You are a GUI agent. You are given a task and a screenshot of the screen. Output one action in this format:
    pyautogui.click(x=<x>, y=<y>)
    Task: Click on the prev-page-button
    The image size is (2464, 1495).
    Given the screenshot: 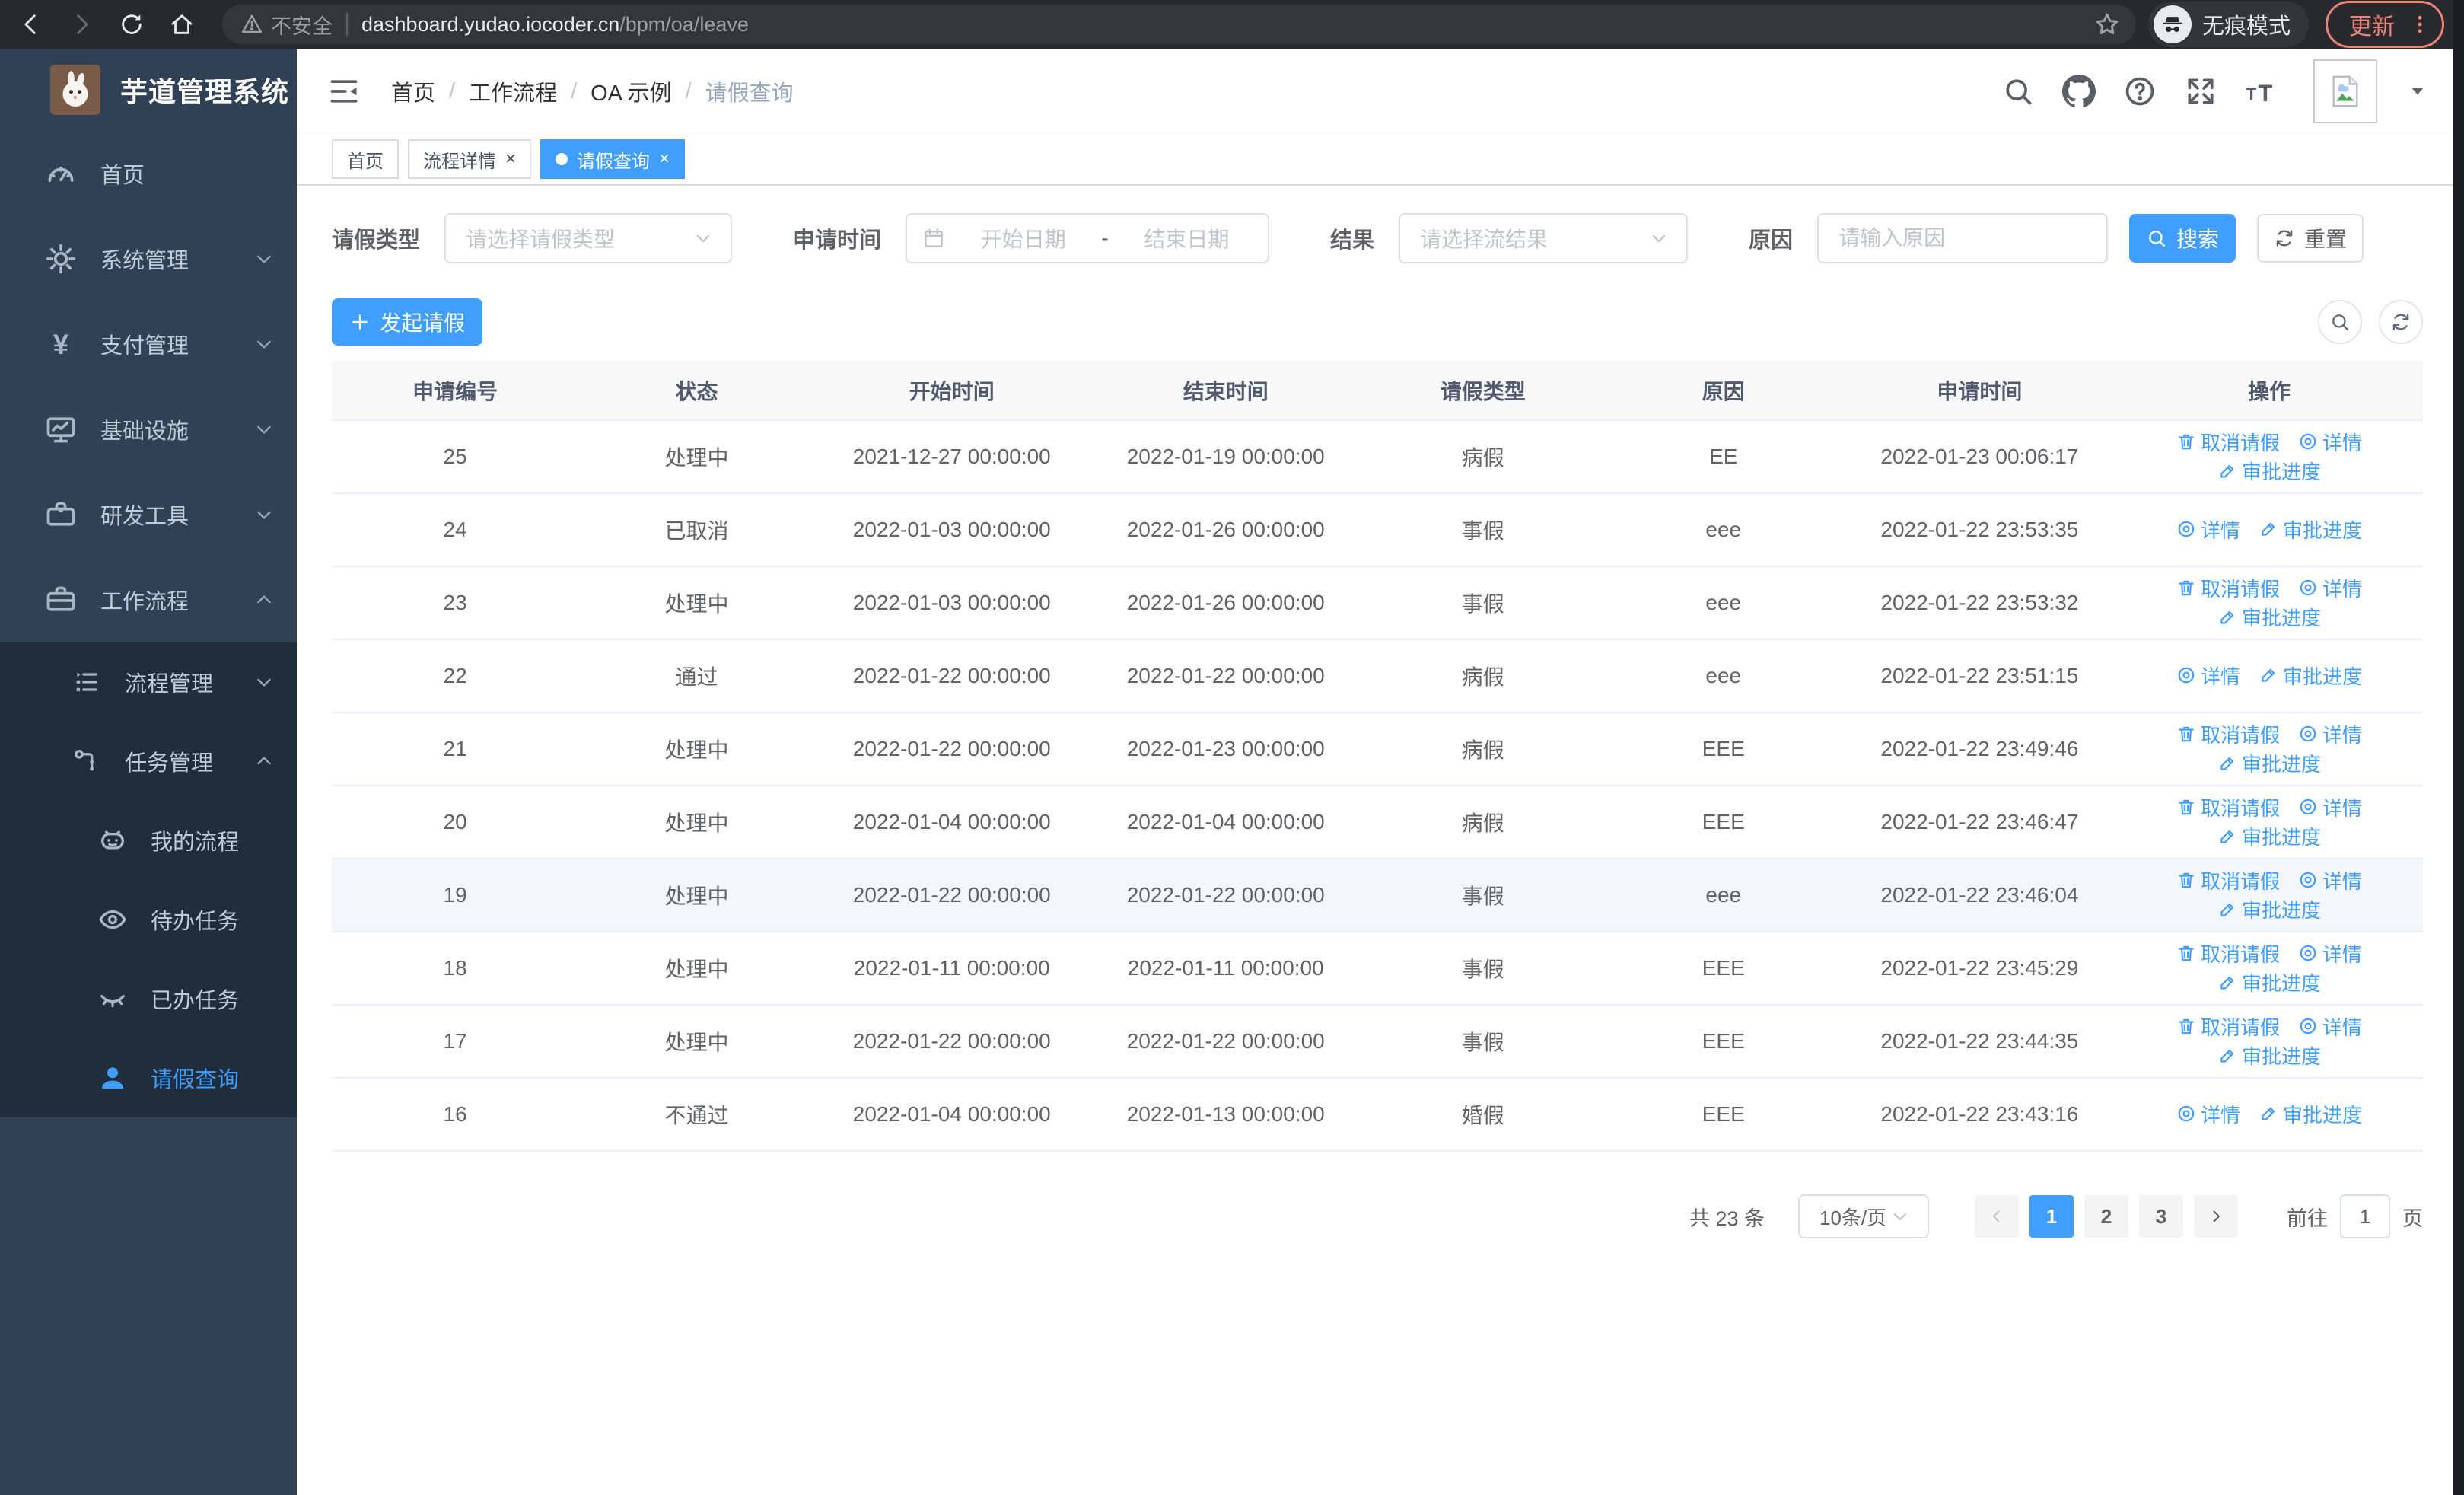 What is the action you would take?
    pyautogui.click(x=1997, y=1217)
    